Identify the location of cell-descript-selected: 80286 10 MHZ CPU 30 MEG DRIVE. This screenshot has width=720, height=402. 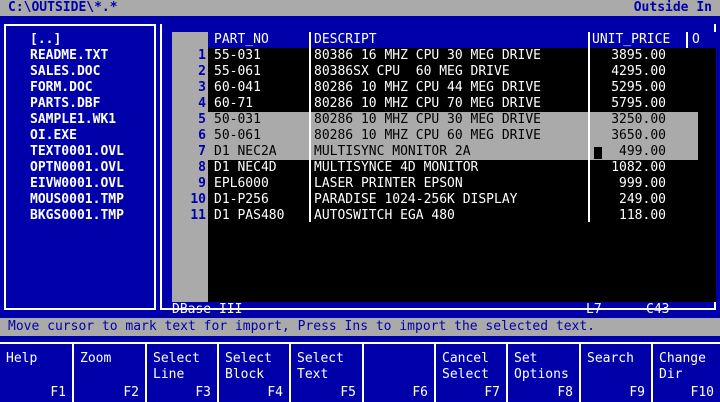
(427, 120).